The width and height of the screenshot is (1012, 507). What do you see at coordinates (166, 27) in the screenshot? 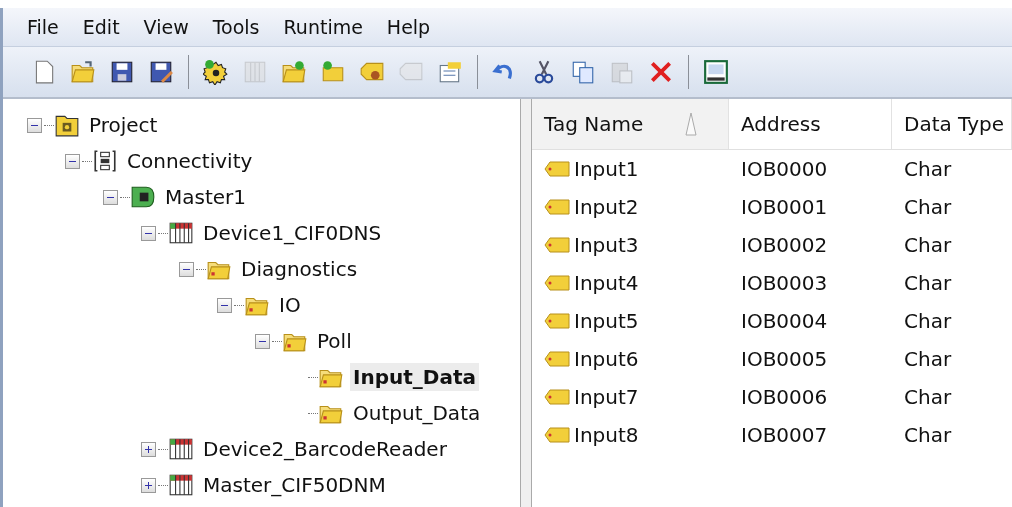
I see `menu-item: View` at bounding box center [166, 27].